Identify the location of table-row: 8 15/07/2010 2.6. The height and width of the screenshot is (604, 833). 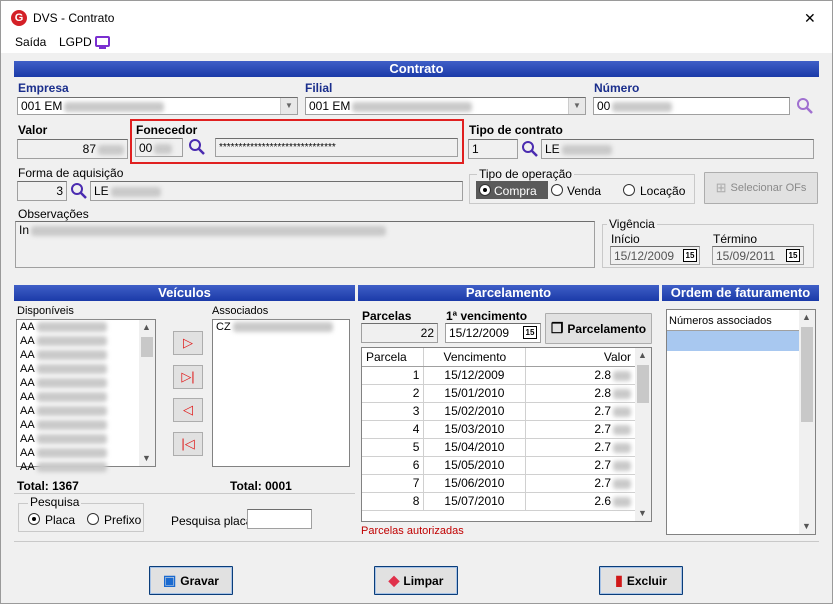
(499, 501).